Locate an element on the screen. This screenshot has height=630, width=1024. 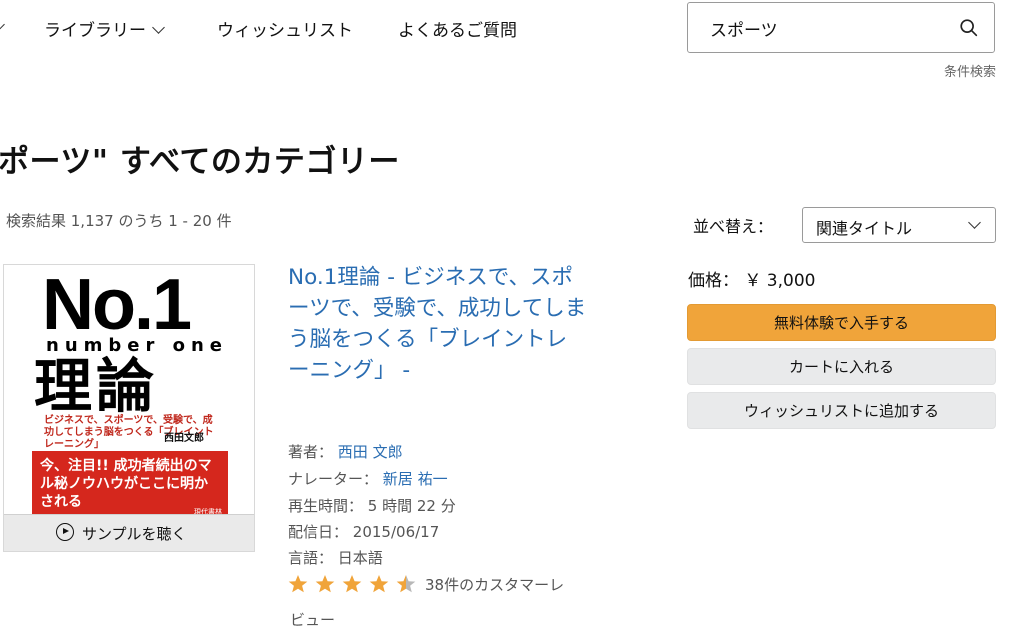
cover-banner-text: 今、注目!! 成功者続出のマル秘ノウハウがここに明かされる is located at coordinates (126, 484).